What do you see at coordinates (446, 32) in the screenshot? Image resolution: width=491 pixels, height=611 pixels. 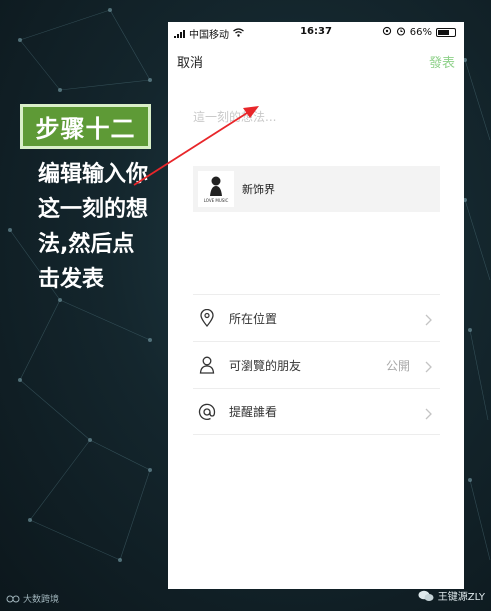 I see `battery-icon` at bounding box center [446, 32].